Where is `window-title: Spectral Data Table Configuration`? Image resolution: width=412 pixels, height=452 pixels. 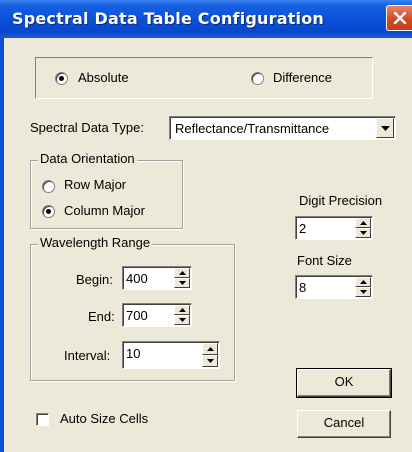
window-title: Spectral Data Table Configuration is located at coordinates (168, 18).